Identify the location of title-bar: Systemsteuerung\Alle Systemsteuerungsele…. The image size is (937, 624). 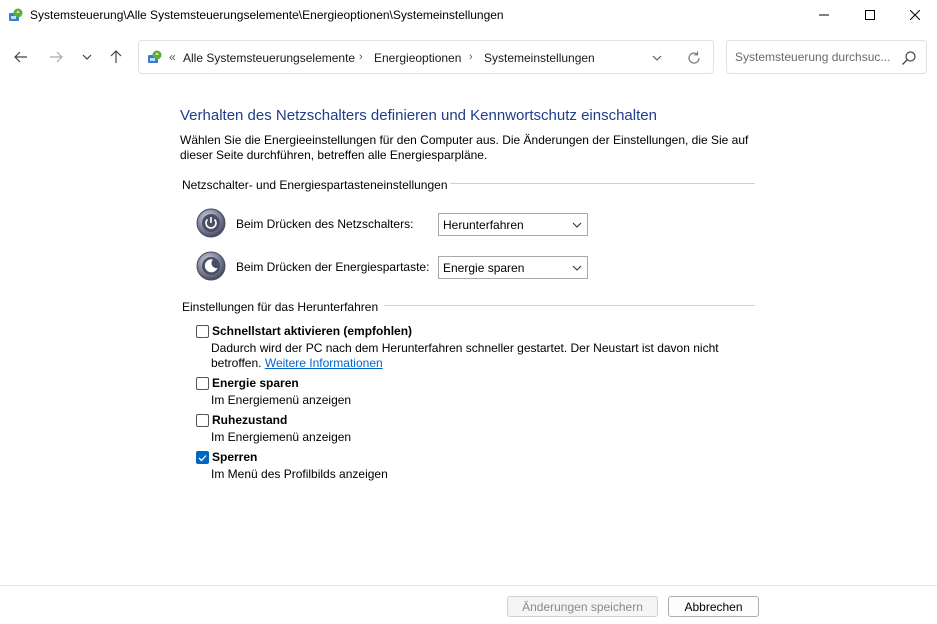
(468, 15).